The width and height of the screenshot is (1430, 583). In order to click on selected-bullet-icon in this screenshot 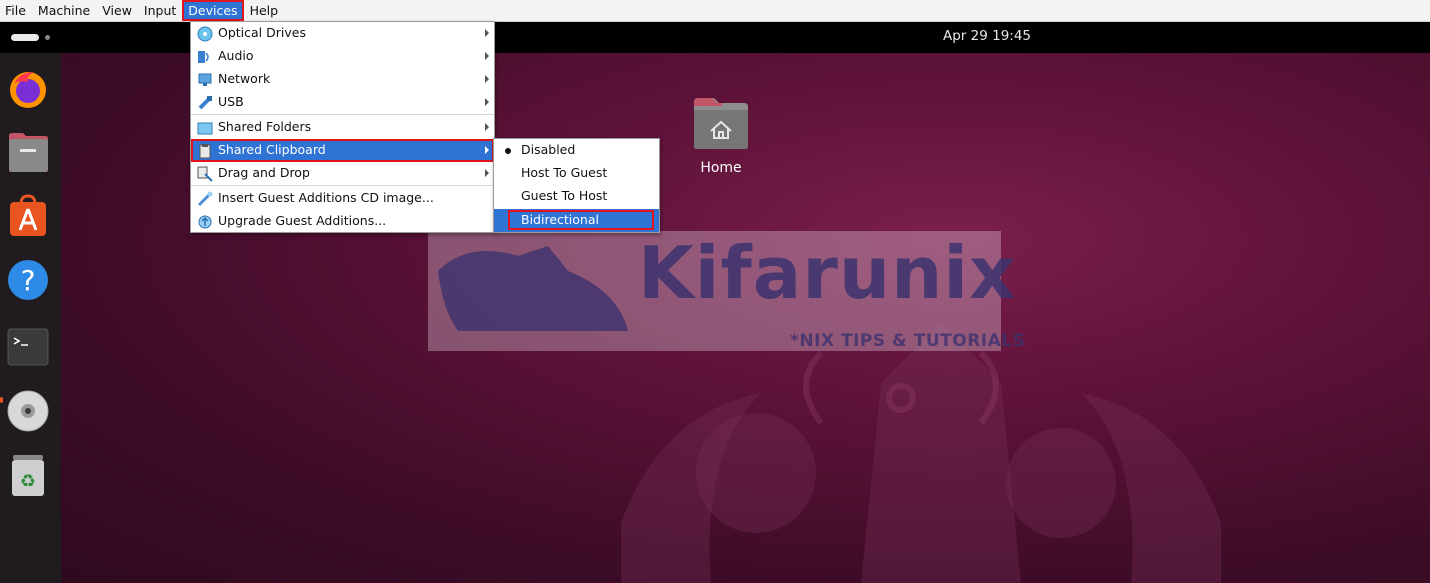, I will do `click(508, 151)`.